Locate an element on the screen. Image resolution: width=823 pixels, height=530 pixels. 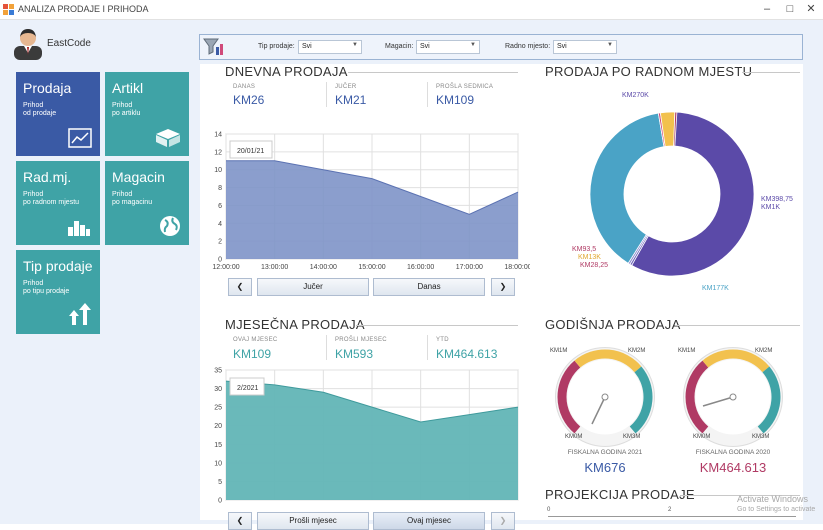
tile-rad-mj: Rad.mj. Prihod po radnom mjestu is located at coordinates (58, 203).